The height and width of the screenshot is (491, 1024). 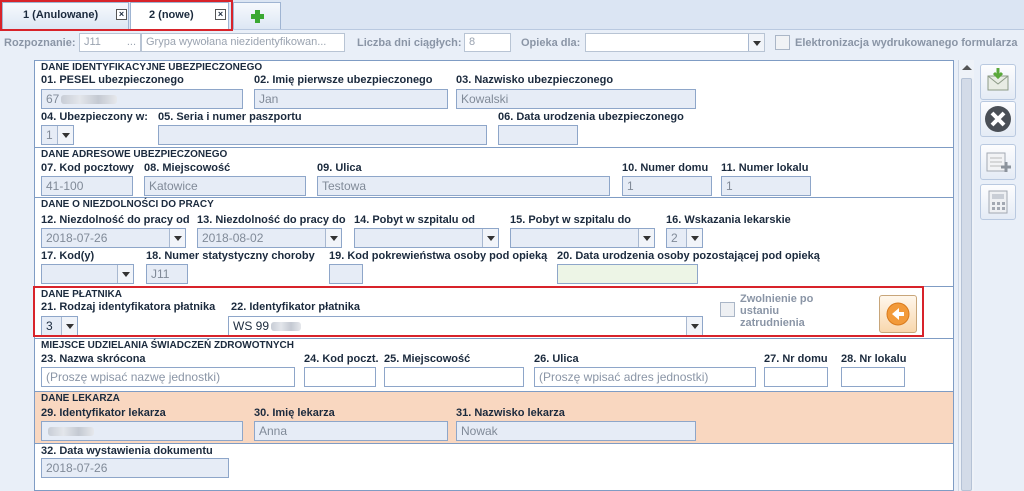 I want to click on opieka-select, so click(x=675, y=42).